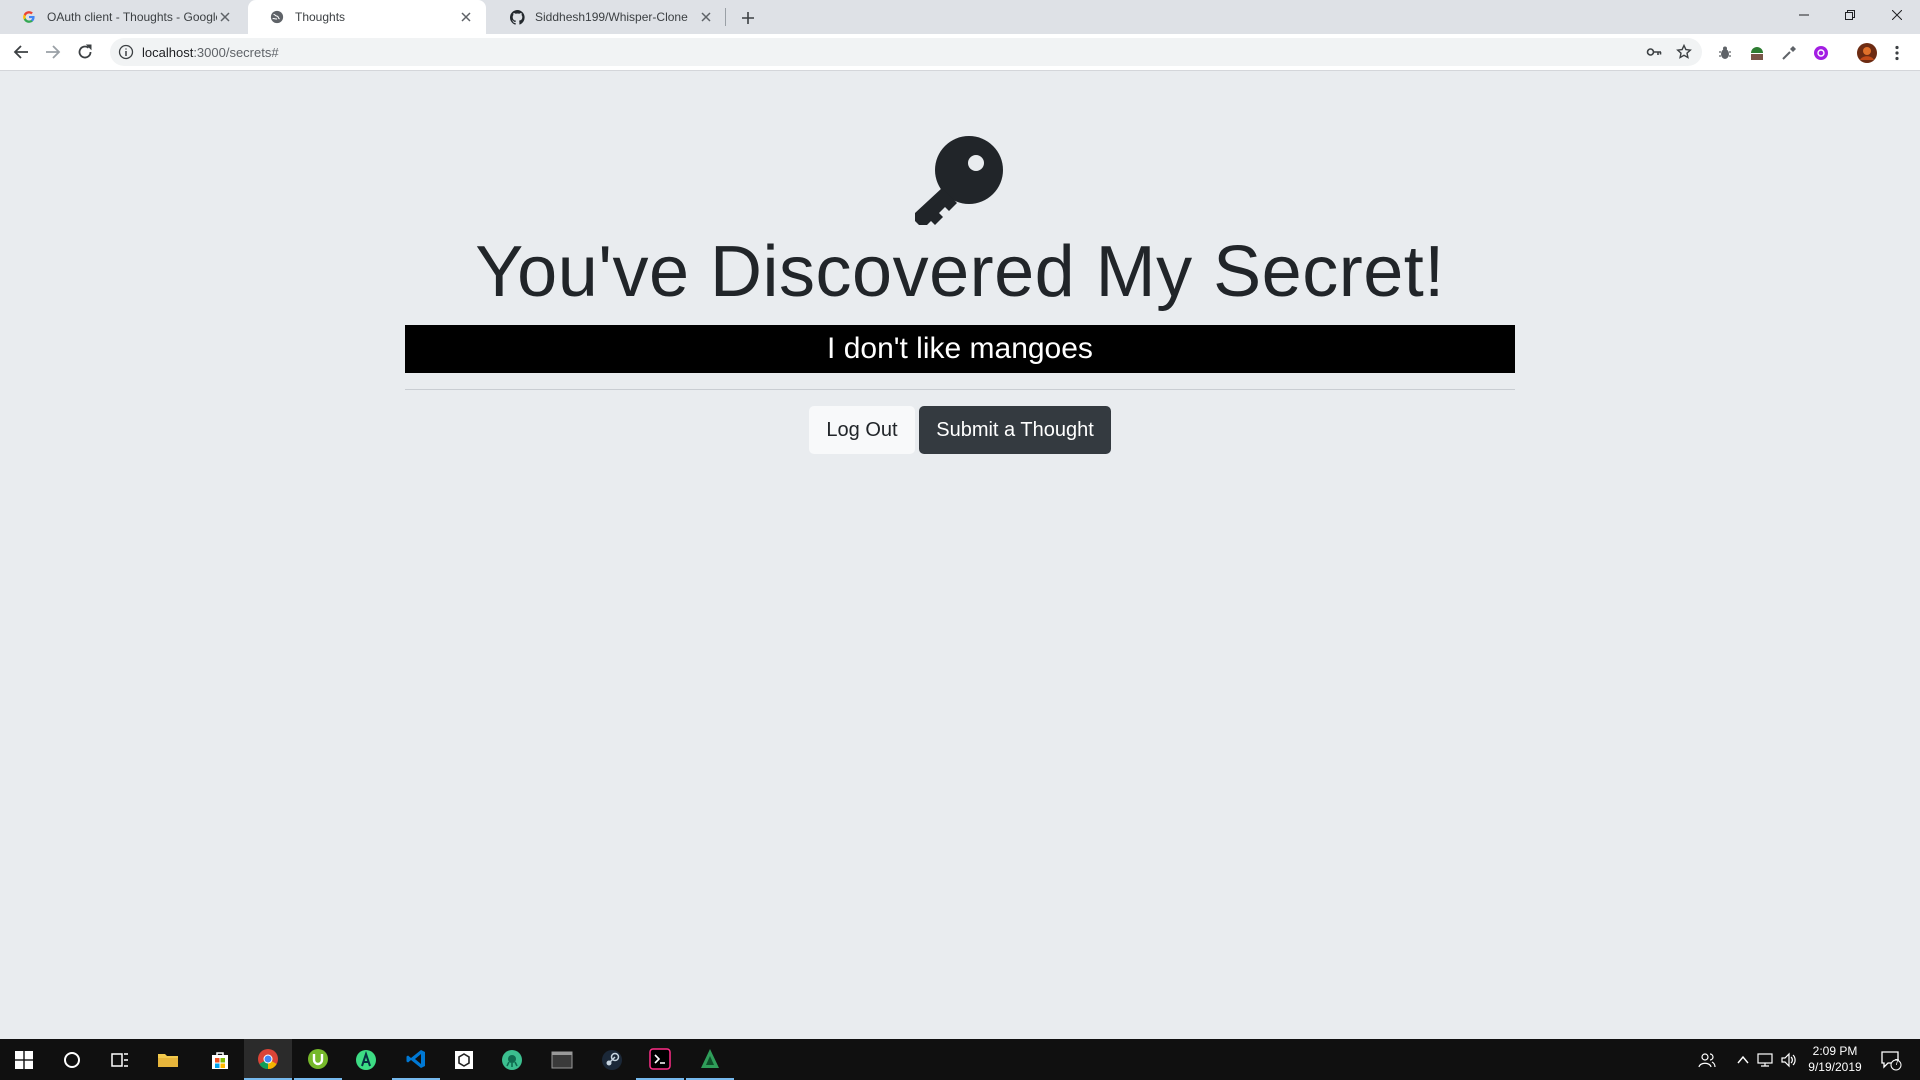 The image size is (1920, 1080). I want to click on store-icon, so click(220, 1059).